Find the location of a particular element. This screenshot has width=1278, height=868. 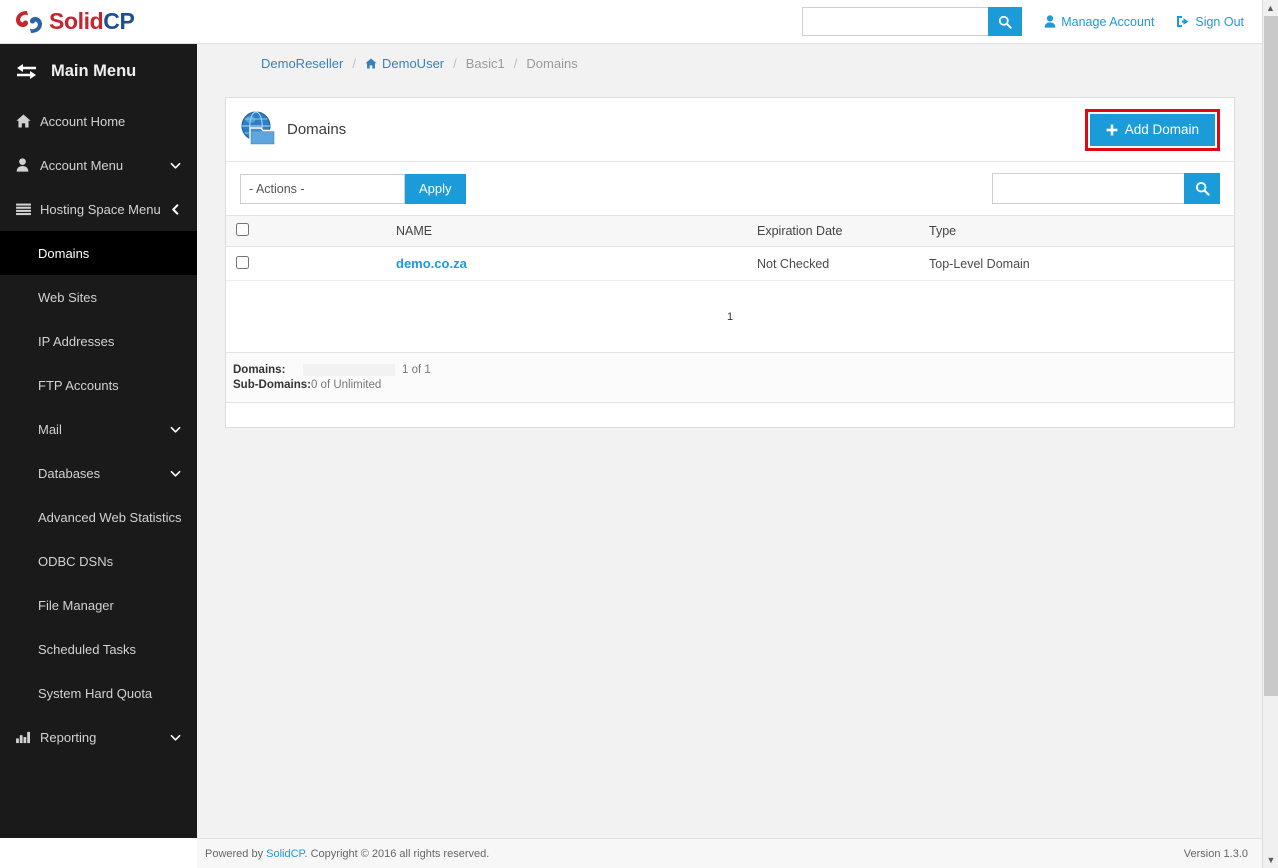

breadcrumb-item-label: Domains is located at coordinates (552, 63).